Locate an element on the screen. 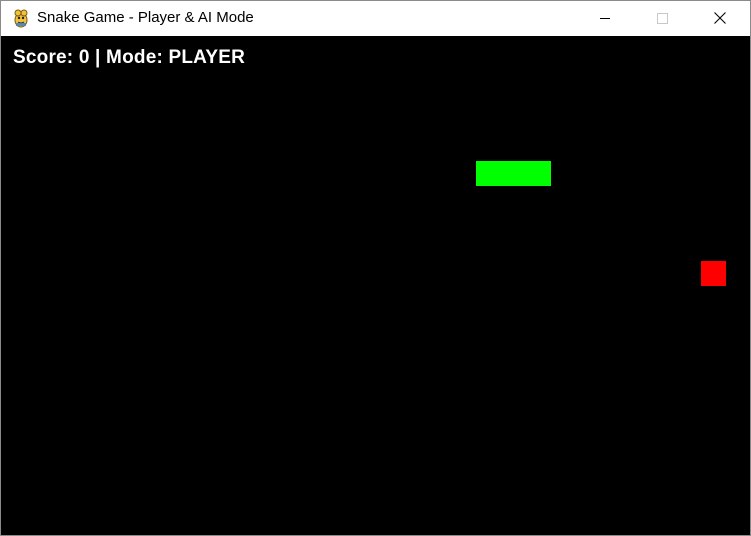 The image size is (751, 536). window-title: Snake Game - Player & AI Mode is located at coordinates (145, 17).